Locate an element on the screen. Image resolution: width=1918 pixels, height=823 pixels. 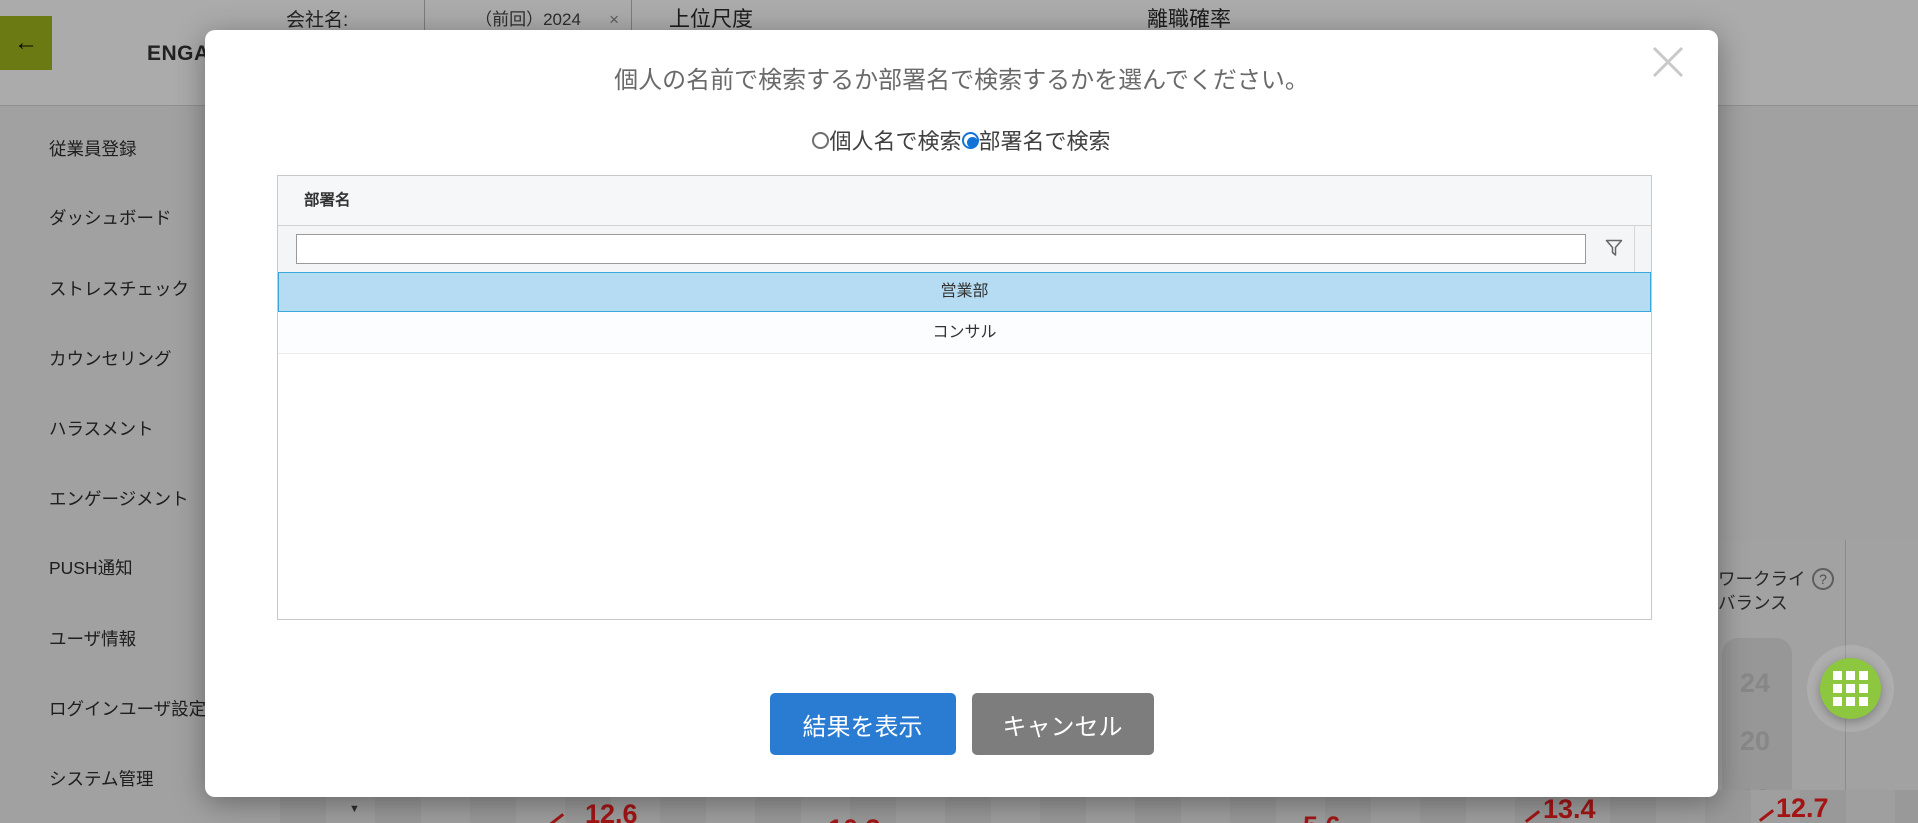
radio-search-by-department: 部署名で検索 is located at coordinates (1036, 140).